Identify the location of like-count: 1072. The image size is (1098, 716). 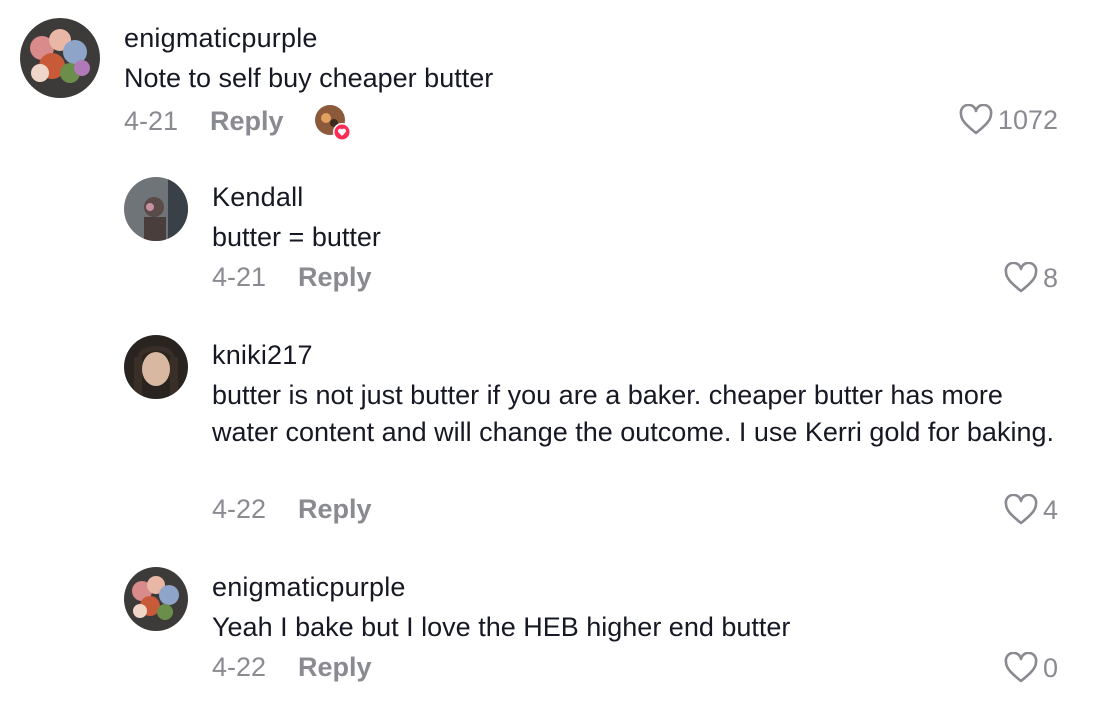
(1027, 119).